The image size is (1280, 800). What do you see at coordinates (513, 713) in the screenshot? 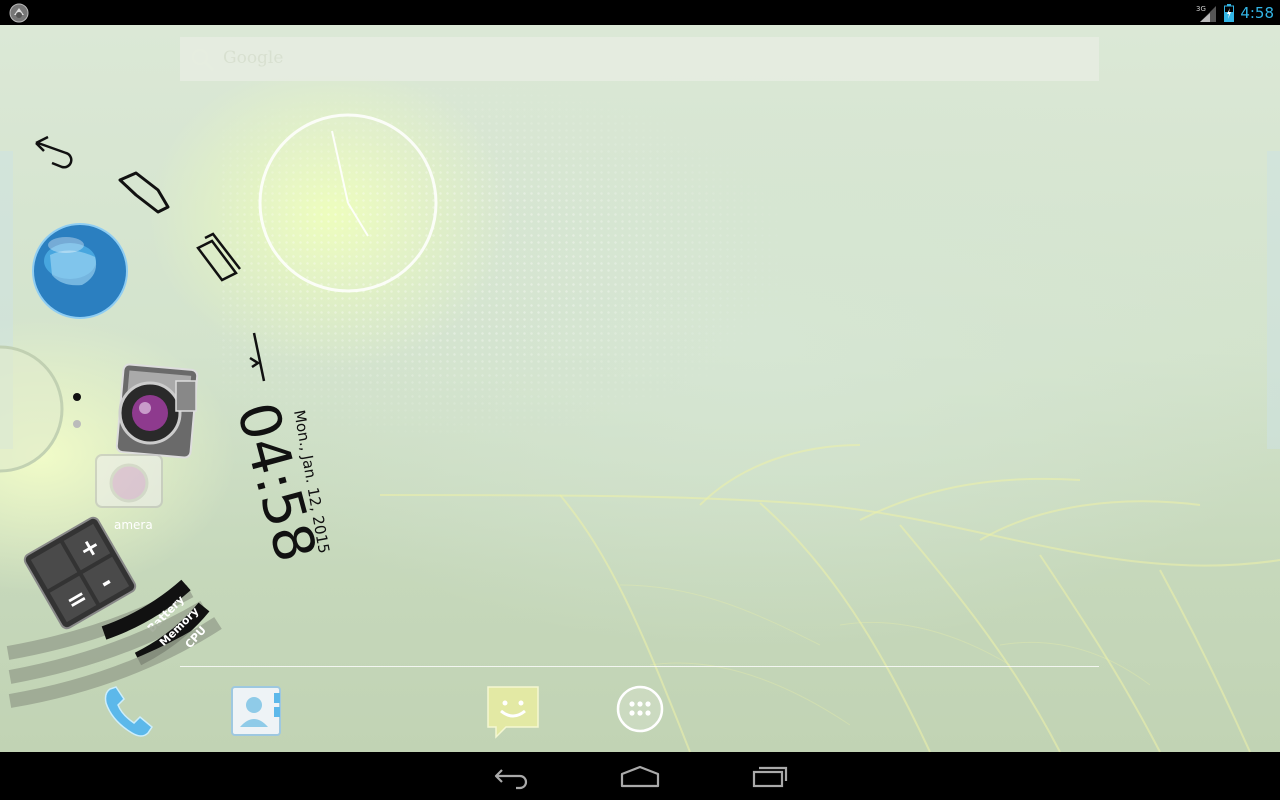
I see `messaging-icon` at bounding box center [513, 713].